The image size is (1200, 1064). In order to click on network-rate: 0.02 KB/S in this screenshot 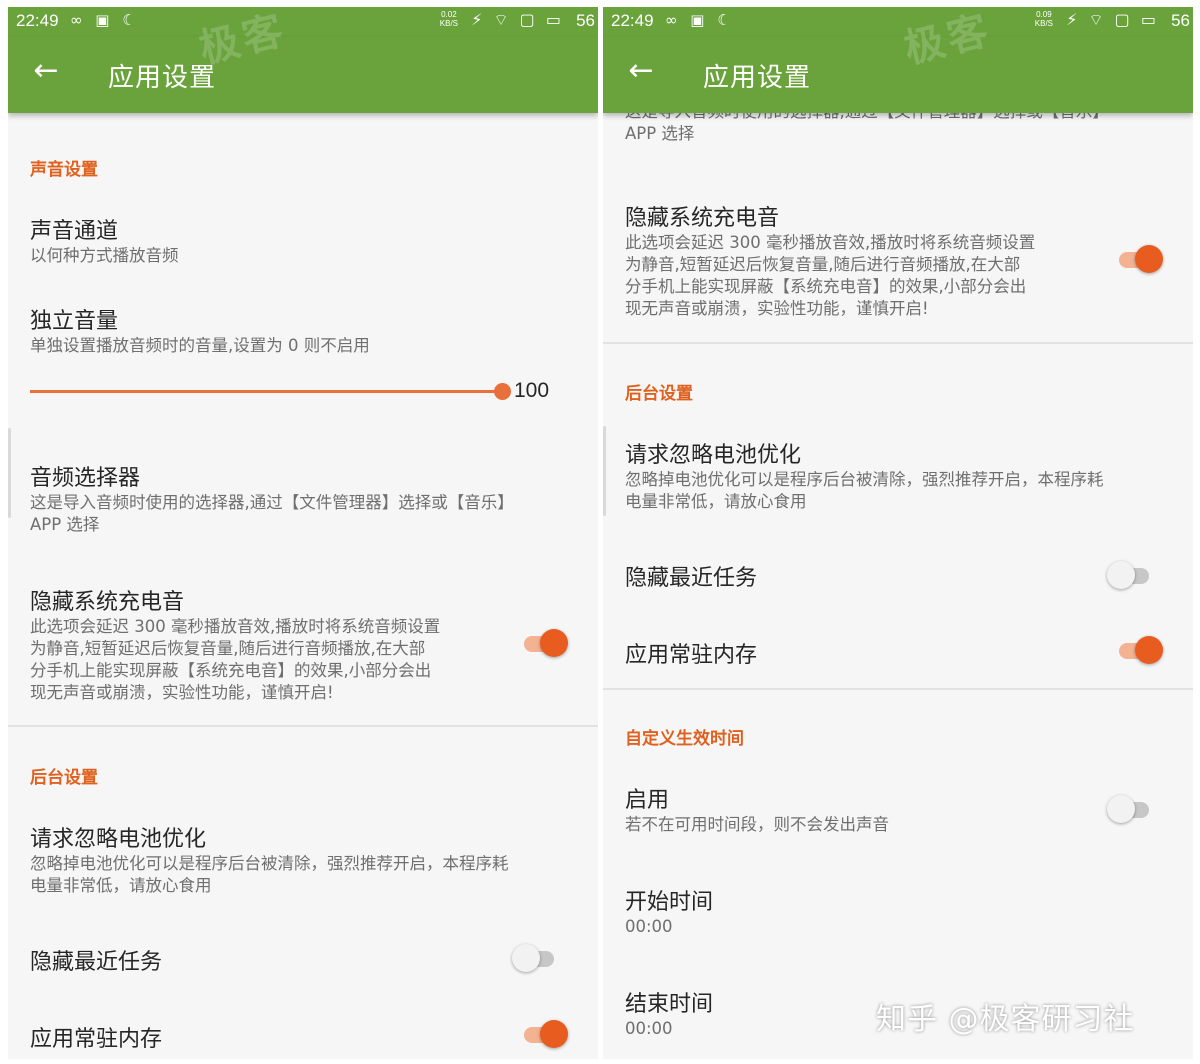, I will do `click(448, 19)`.